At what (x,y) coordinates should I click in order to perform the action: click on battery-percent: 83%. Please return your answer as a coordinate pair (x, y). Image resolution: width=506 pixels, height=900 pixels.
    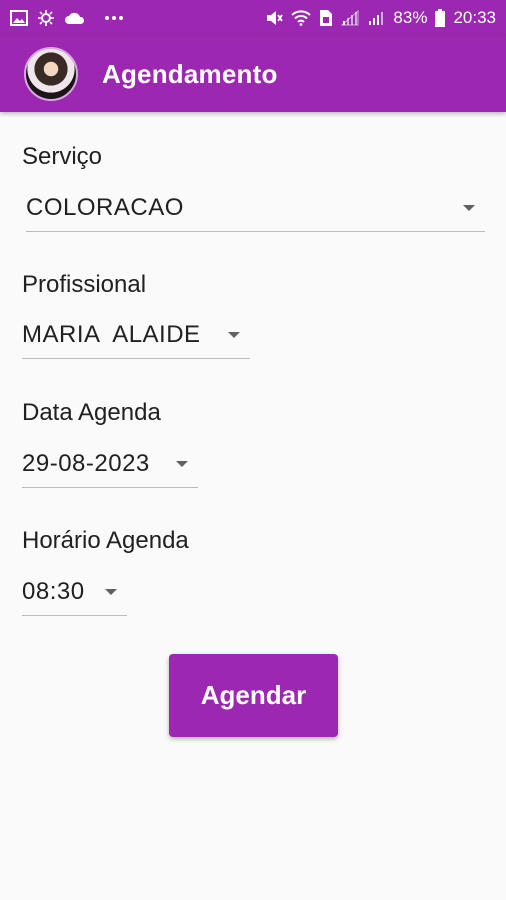
    Looking at the image, I should click on (410, 17).